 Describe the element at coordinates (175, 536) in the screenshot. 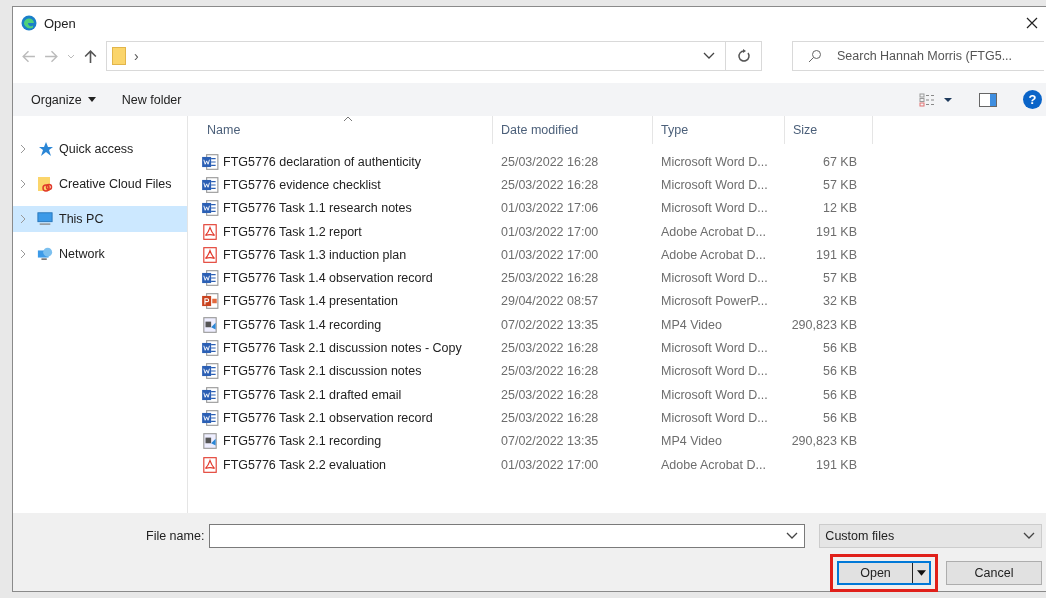

I see `file-name-label: File name:` at that location.